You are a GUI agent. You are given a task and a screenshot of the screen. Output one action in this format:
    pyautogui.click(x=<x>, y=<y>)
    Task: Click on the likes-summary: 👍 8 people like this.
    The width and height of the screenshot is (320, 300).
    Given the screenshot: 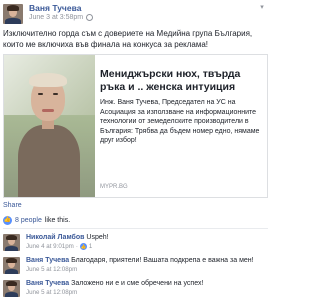 What is the action you would take?
    pyautogui.click(x=135, y=220)
    